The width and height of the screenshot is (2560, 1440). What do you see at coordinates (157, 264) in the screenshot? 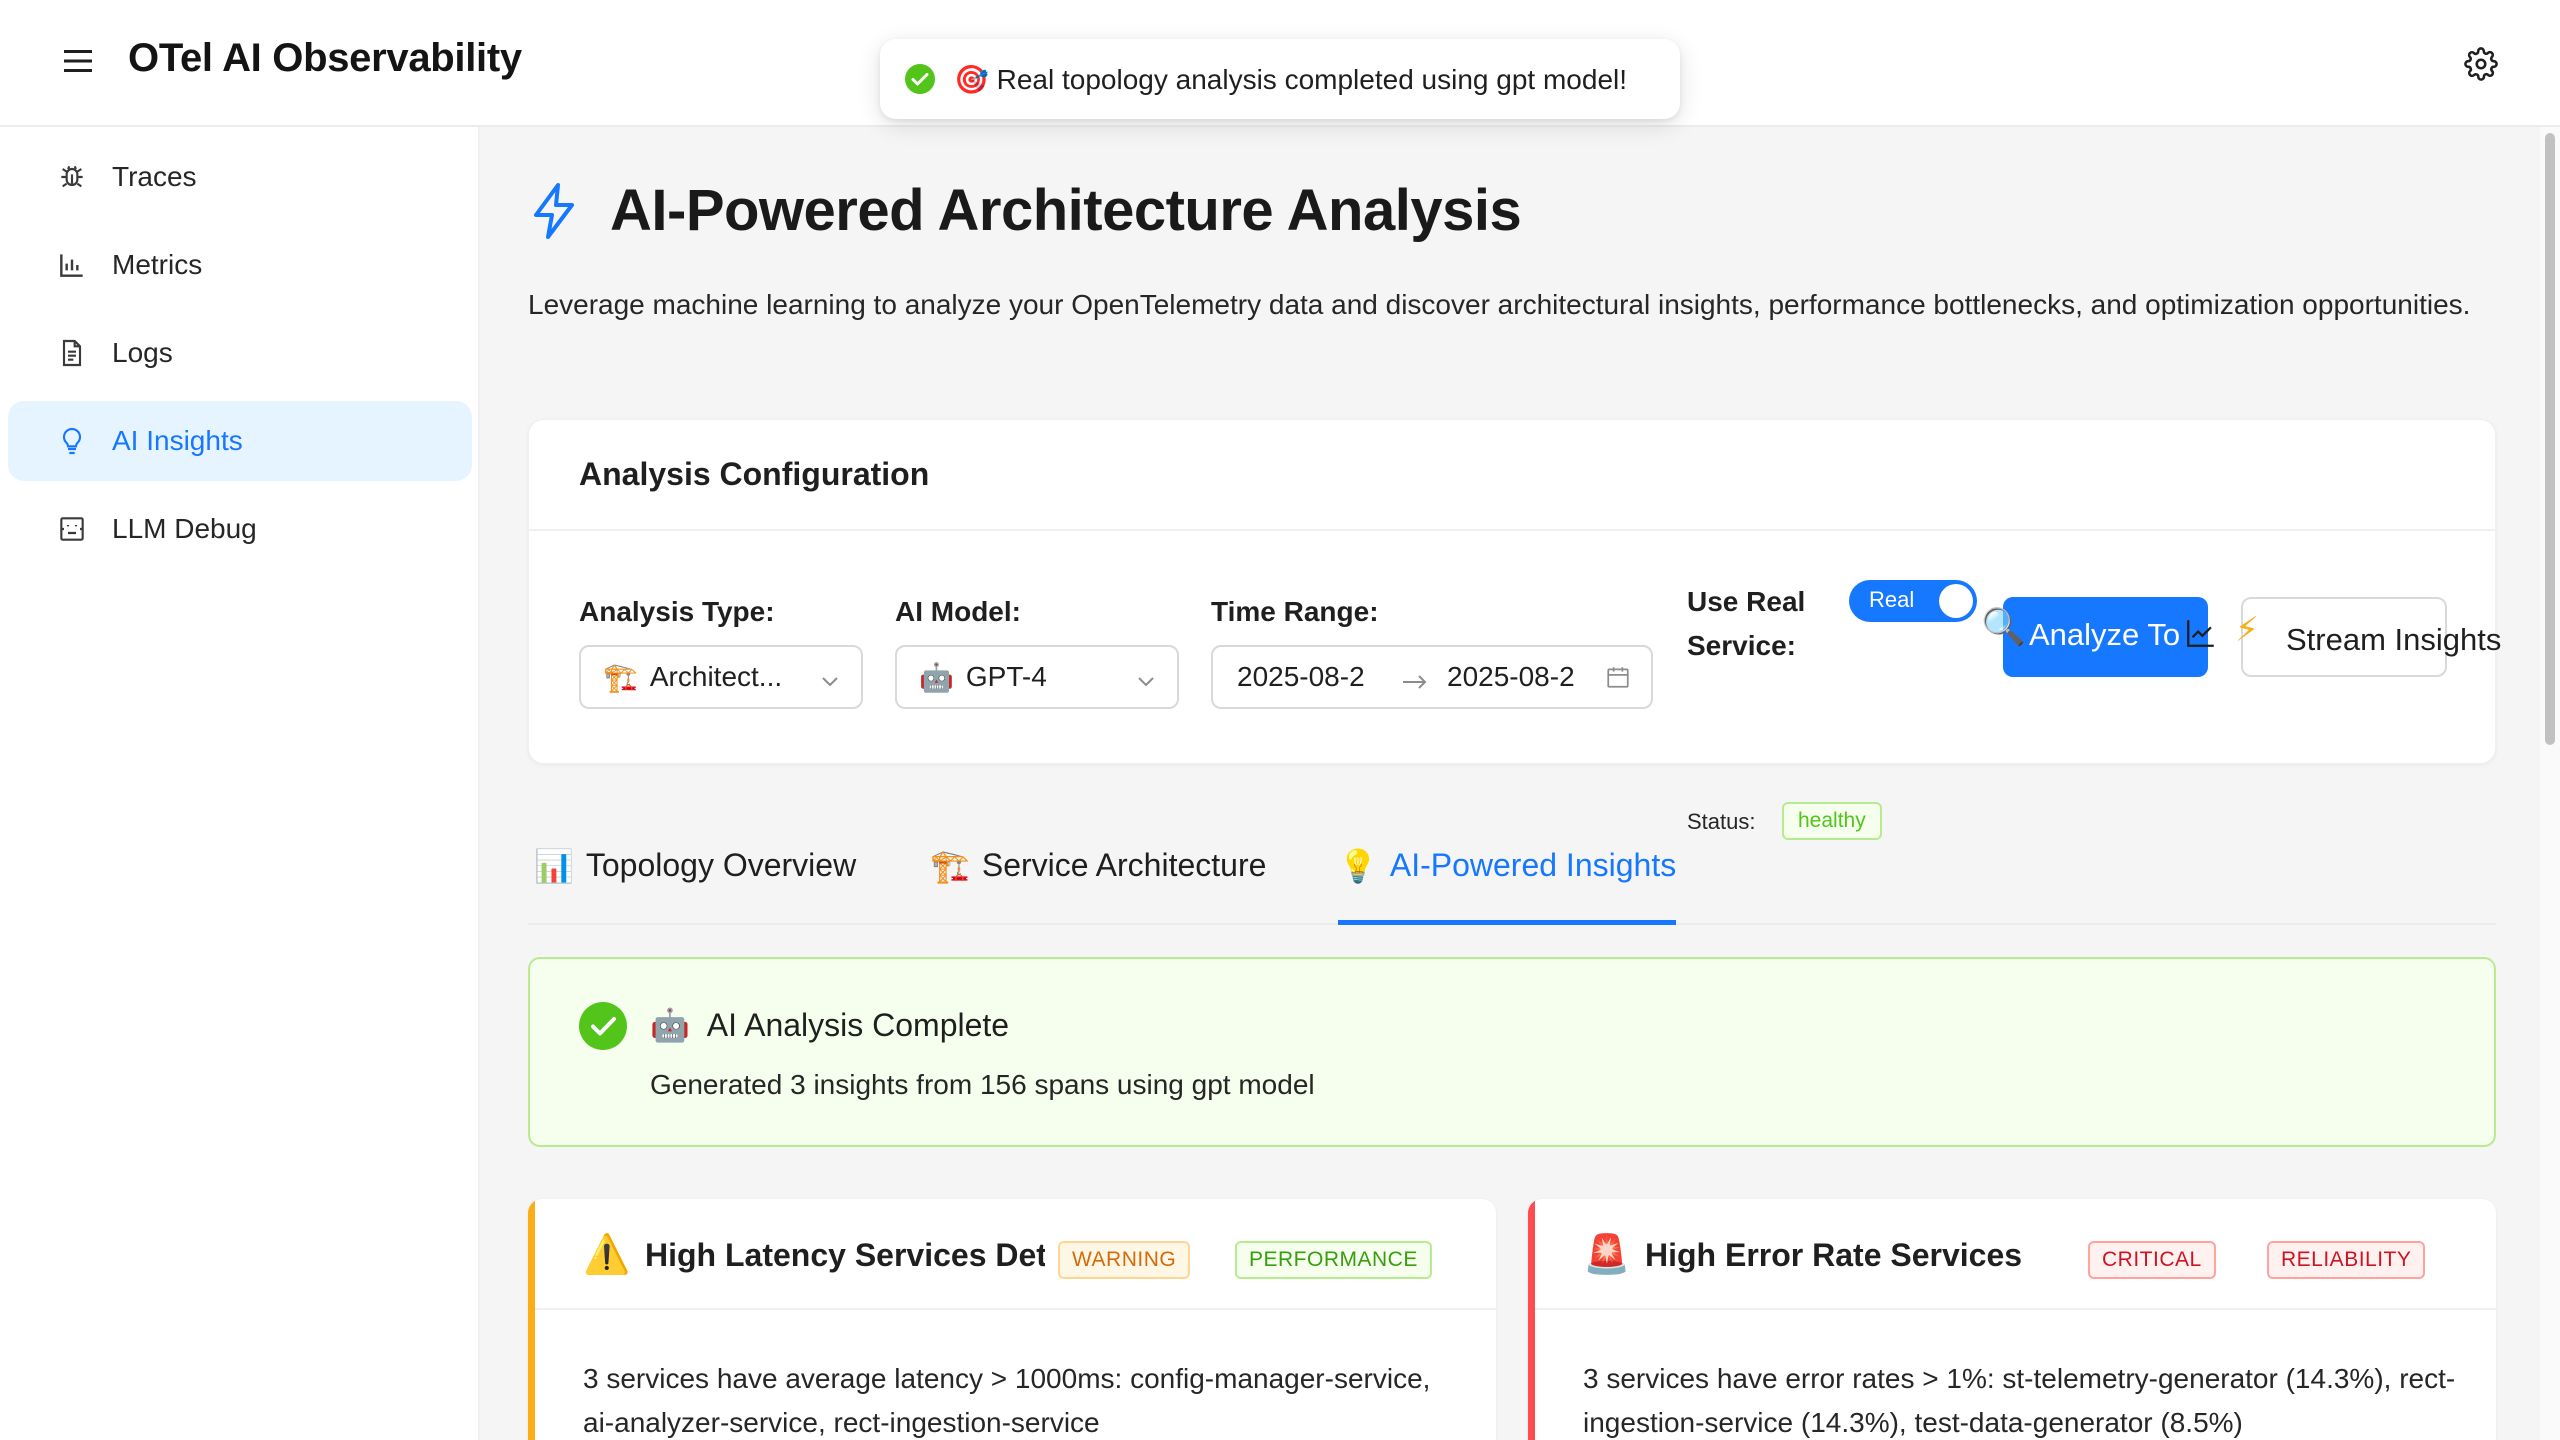
I see `sidebar-item-label: Metrics` at bounding box center [157, 264].